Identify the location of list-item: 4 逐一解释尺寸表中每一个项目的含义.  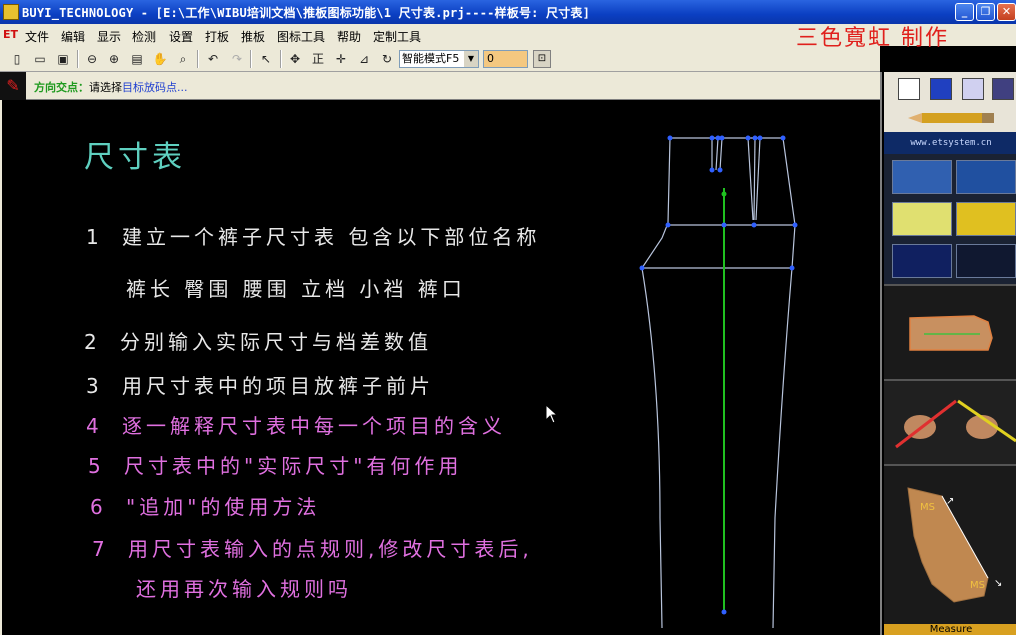
(296, 424).